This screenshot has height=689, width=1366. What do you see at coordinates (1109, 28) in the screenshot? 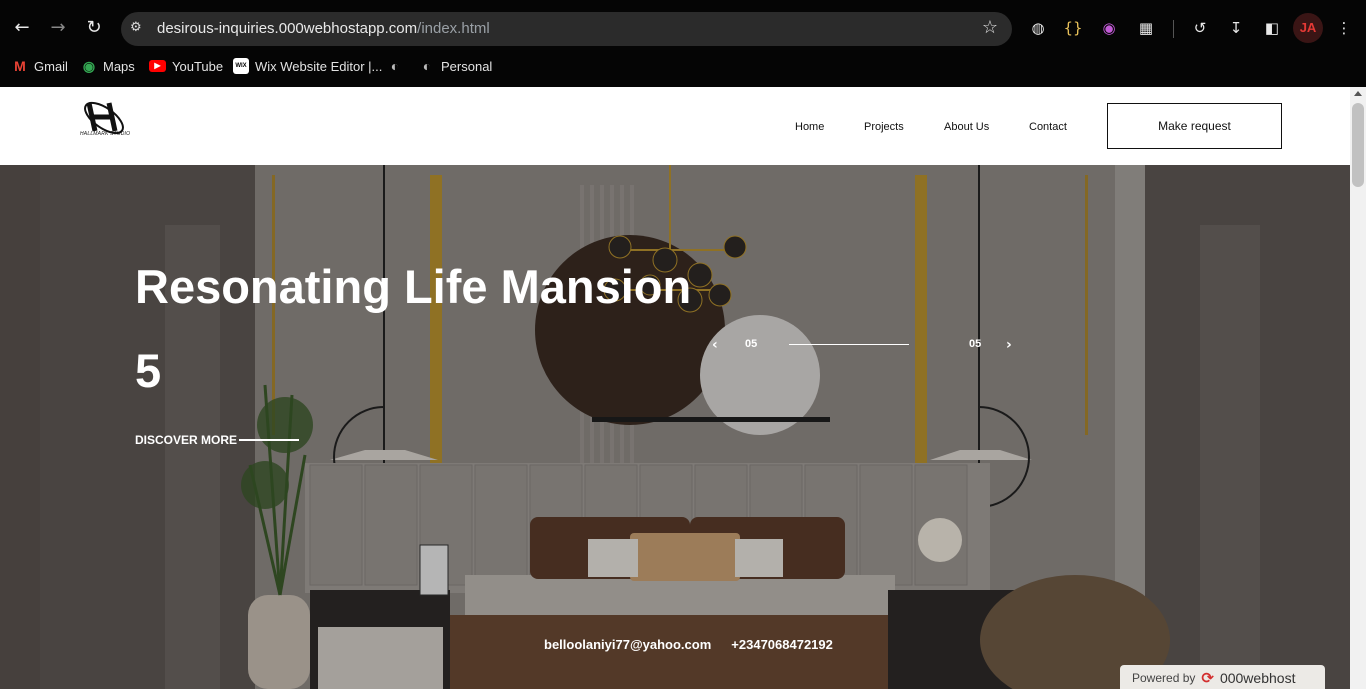
I see `broadcast-extension-icon: ◉` at bounding box center [1109, 28].